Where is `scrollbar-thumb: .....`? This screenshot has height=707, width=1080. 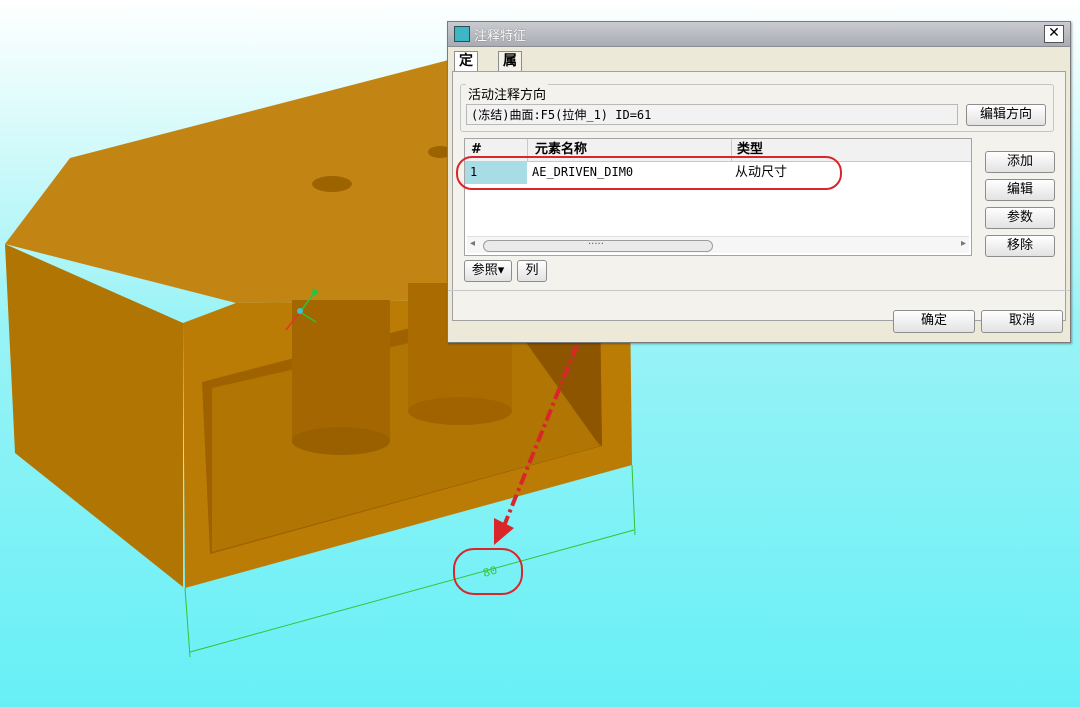 scrollbar-thumb: ..... is located at coordinates (598, 244).